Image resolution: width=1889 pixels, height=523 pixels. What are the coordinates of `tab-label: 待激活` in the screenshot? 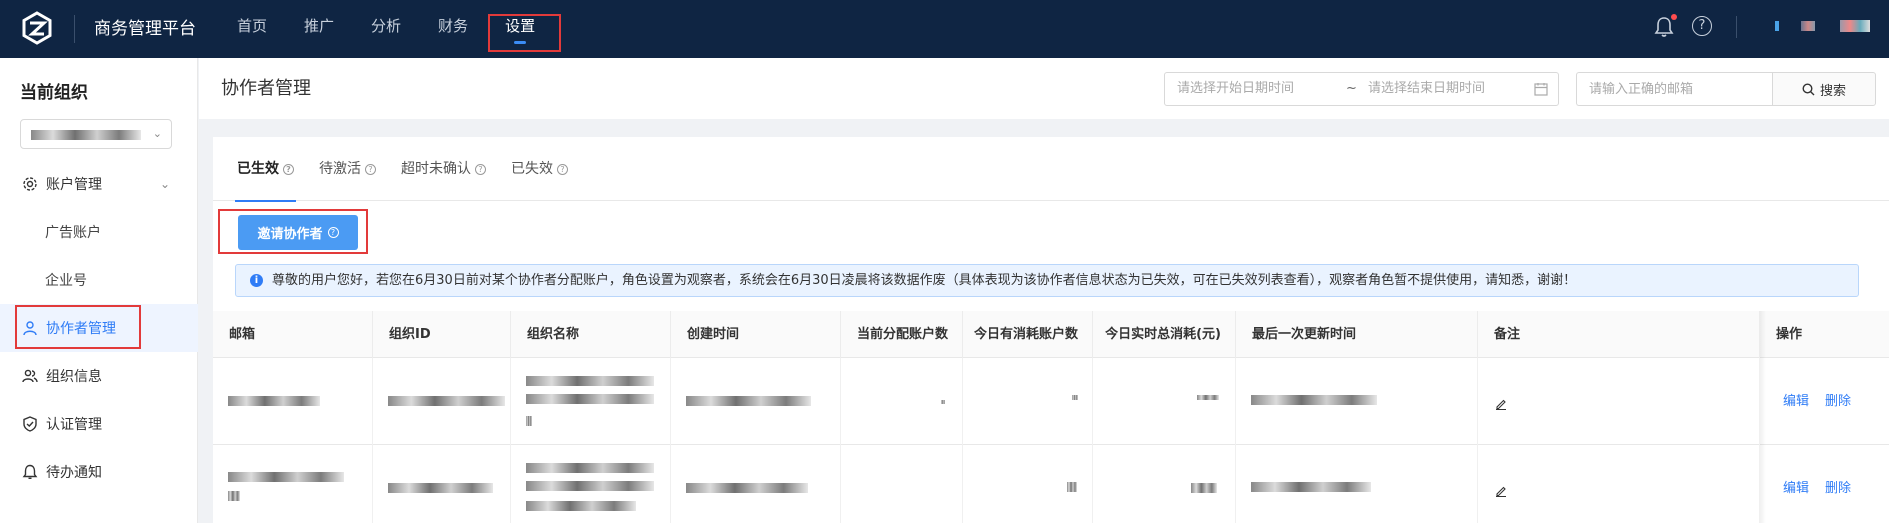 It's located at (340, 169).